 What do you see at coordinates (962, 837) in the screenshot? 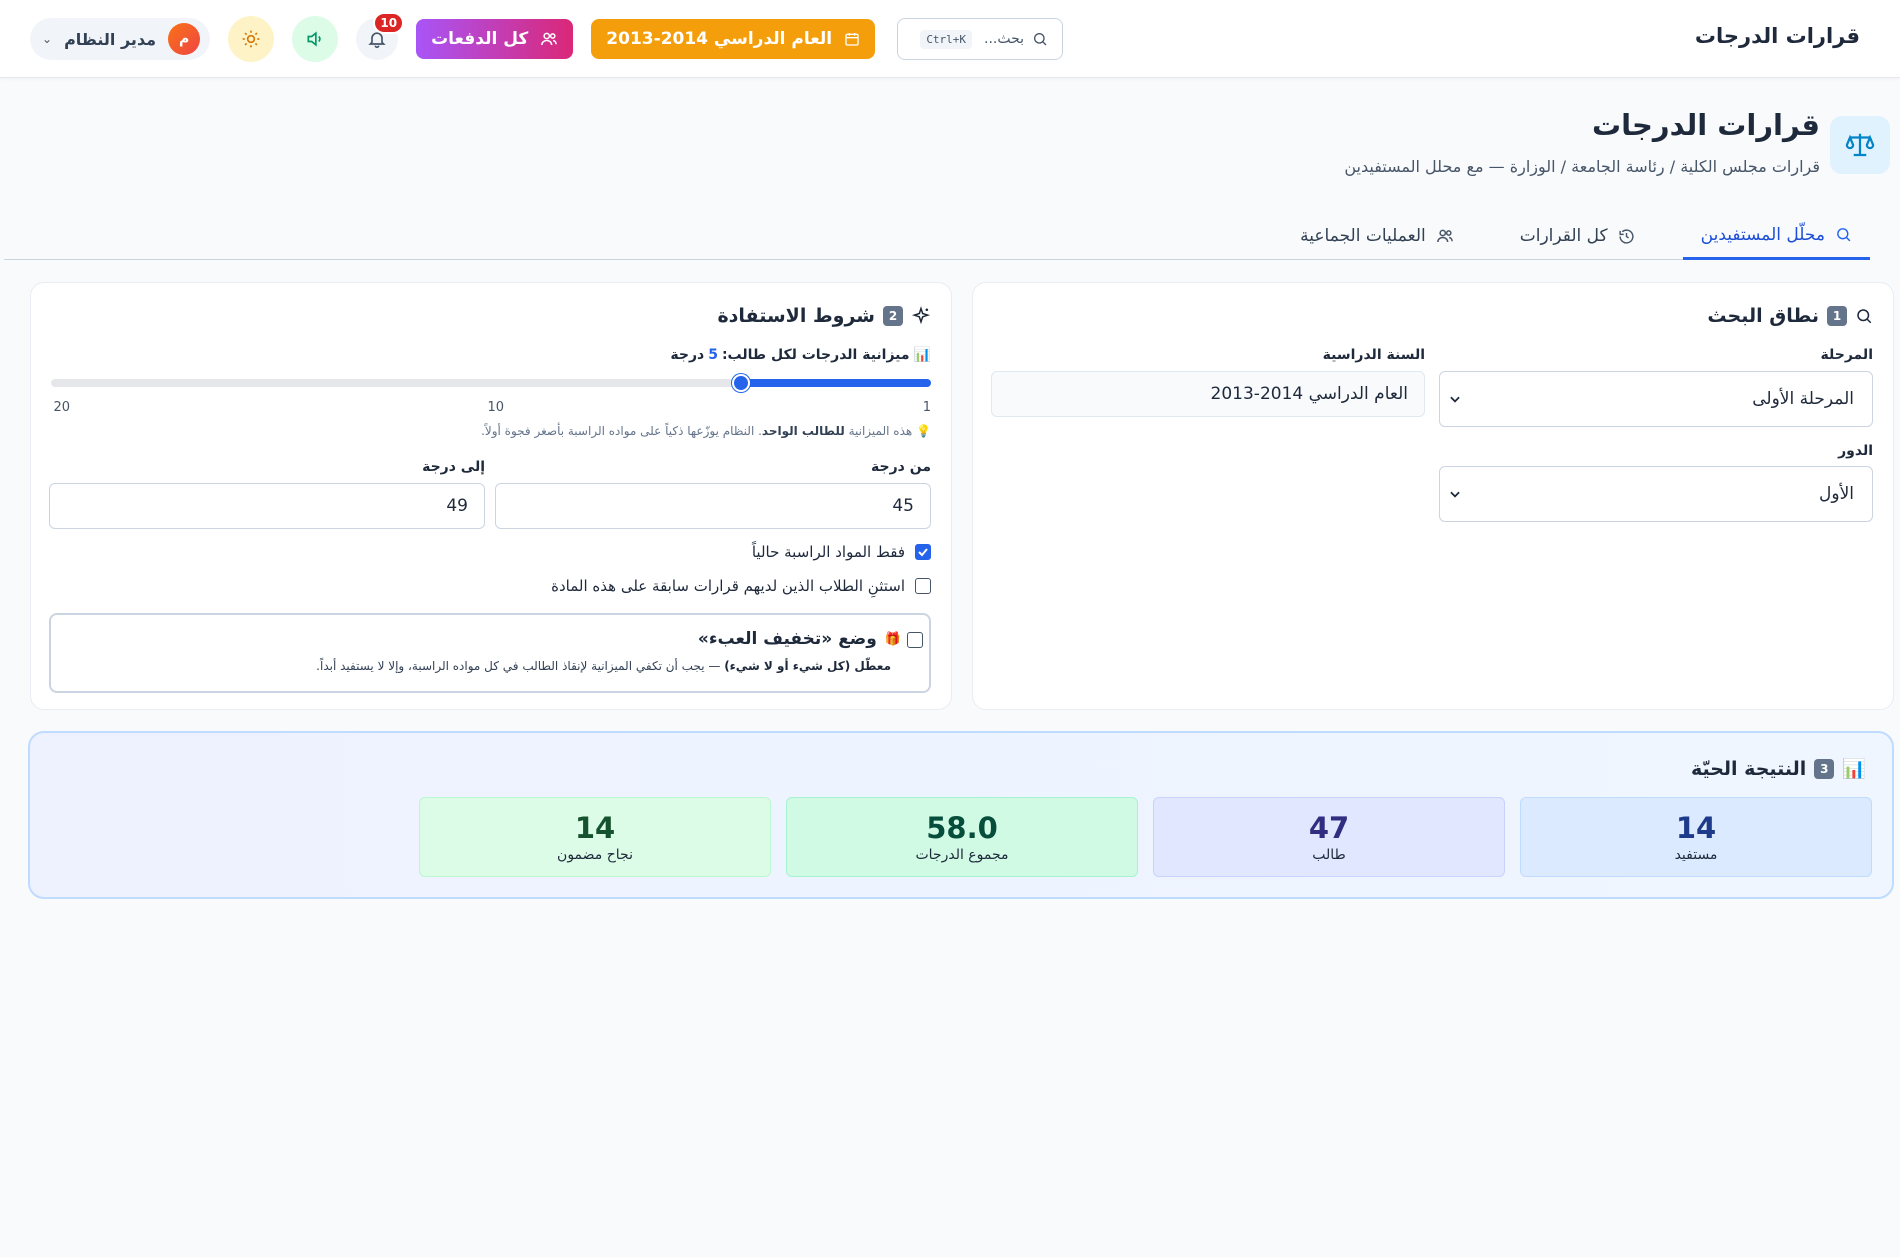
I see `stat-total-grades: 58.0 مجموع الدرجات` at bounding box center [962, 837].